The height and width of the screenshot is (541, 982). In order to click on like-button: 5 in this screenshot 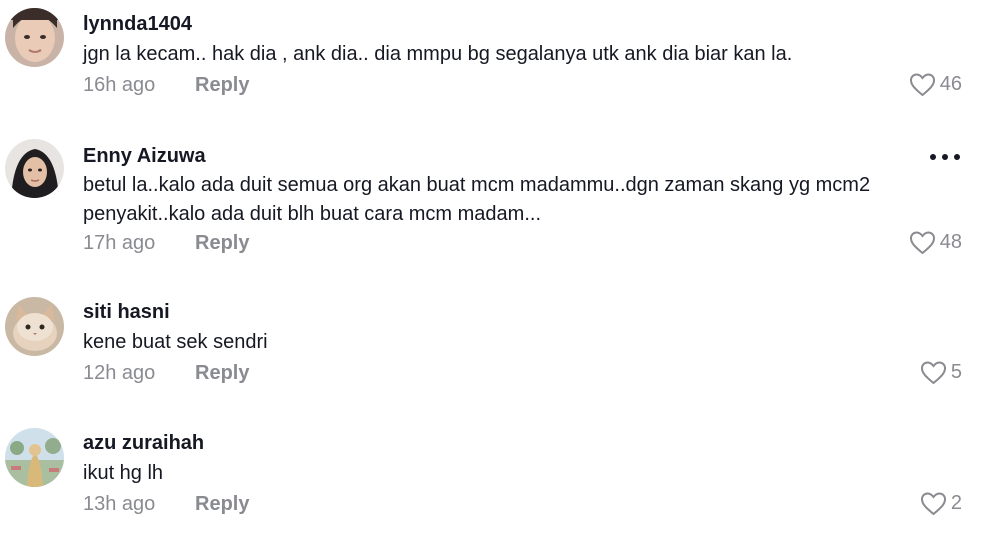, I will do `click(941, 372)`.